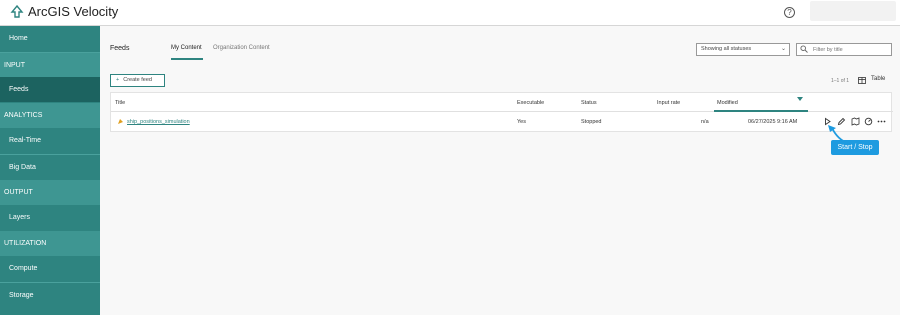  Describe the element at coordinates (783, 49) in the screenshot. I see `chevron-down-icon: ⌄` at that location.